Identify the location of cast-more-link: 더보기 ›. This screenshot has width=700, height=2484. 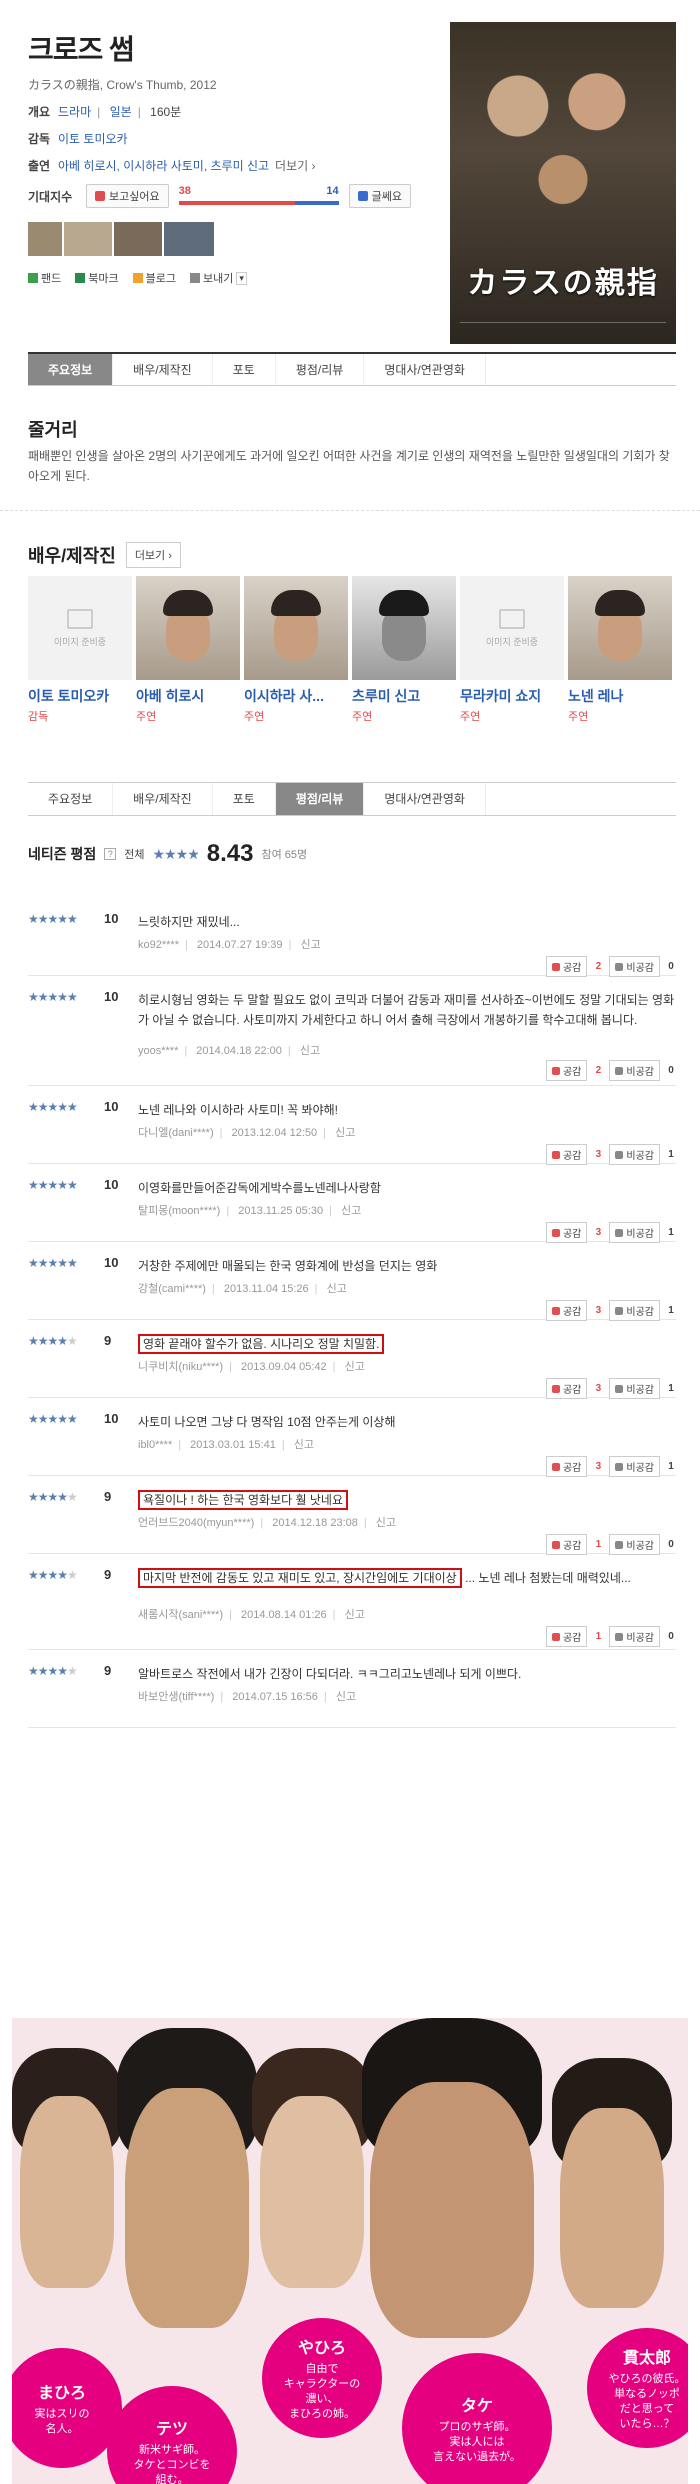
(295, 165).